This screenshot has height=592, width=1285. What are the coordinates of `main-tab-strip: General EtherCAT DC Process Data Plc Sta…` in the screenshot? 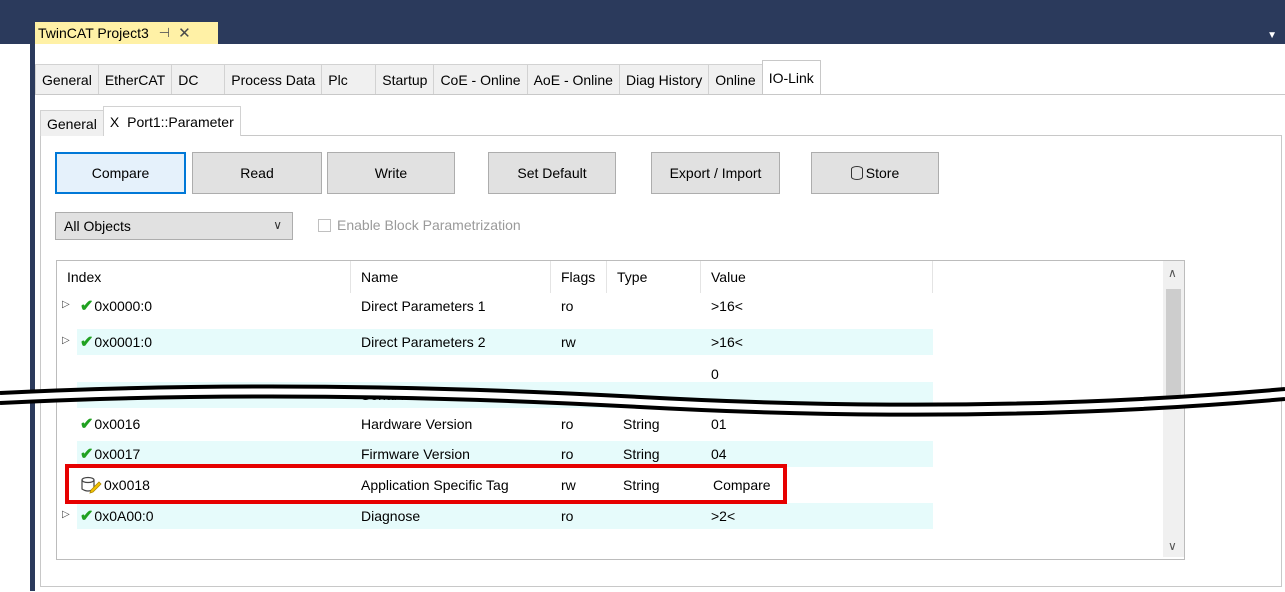 It's located at (428, 77).